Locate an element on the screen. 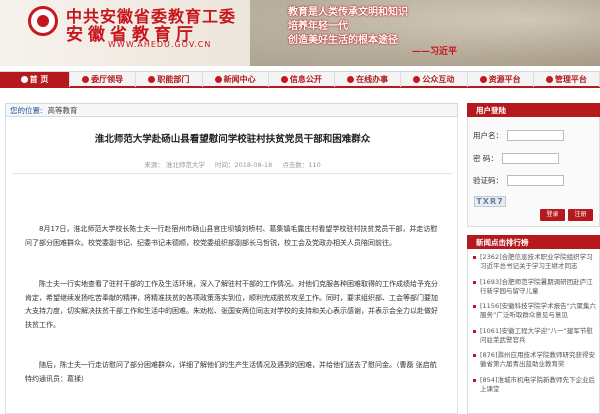 This screenshot has height=414, width=600. slogan-signature: ——习近平 is located at coordinates (435, 52).